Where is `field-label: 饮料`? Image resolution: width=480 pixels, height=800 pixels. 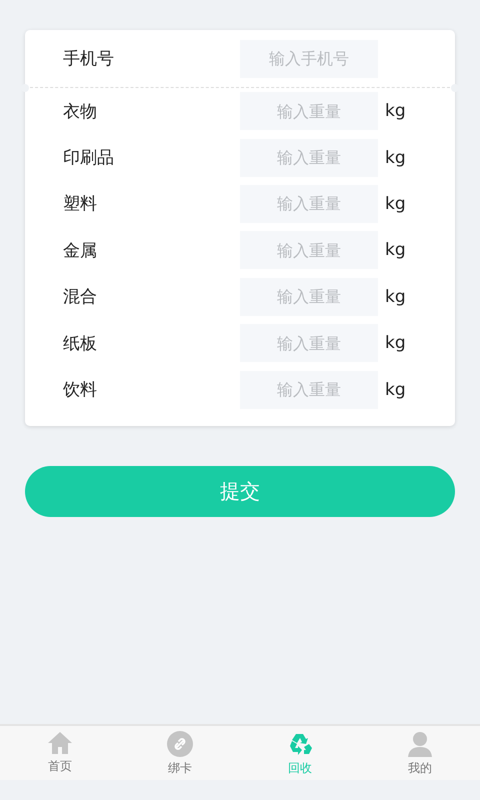 field-label: 饮料 is located at coordinates (80, 390).